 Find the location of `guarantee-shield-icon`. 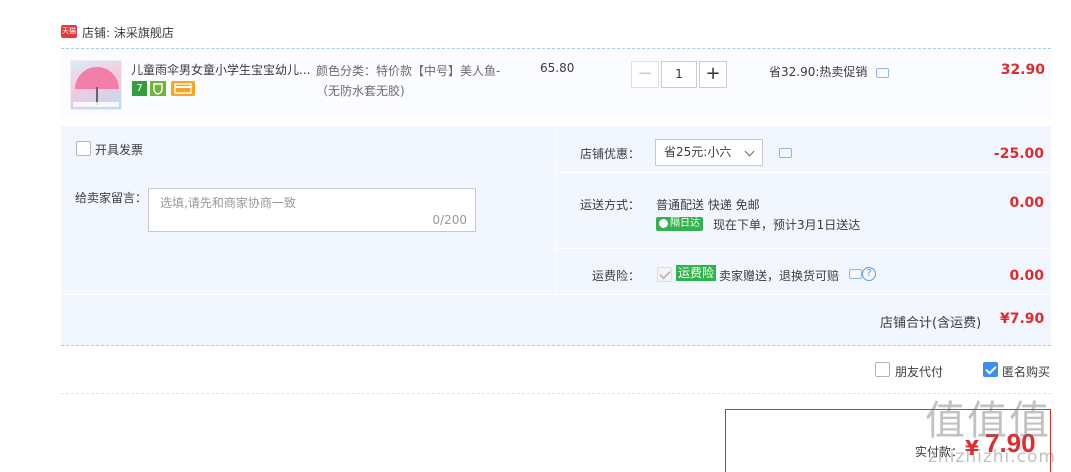

guarantee-shield-icon is located at coordinates (158, 88).